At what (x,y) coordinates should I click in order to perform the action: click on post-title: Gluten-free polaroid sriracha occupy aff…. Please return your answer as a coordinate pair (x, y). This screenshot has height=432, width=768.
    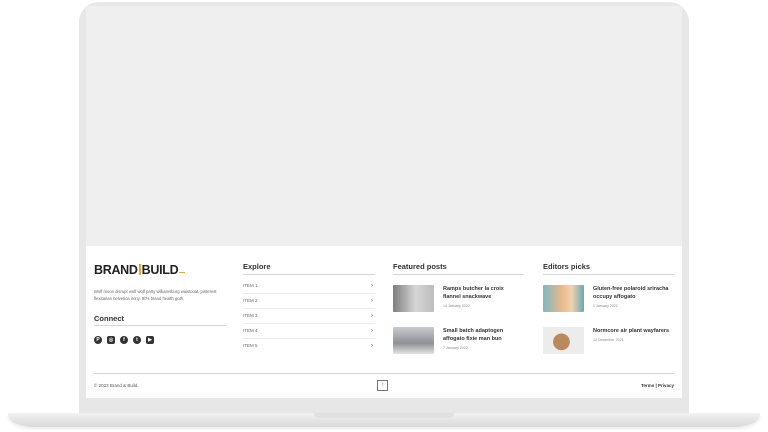
    Looking at the image, I should click on (633, 293).